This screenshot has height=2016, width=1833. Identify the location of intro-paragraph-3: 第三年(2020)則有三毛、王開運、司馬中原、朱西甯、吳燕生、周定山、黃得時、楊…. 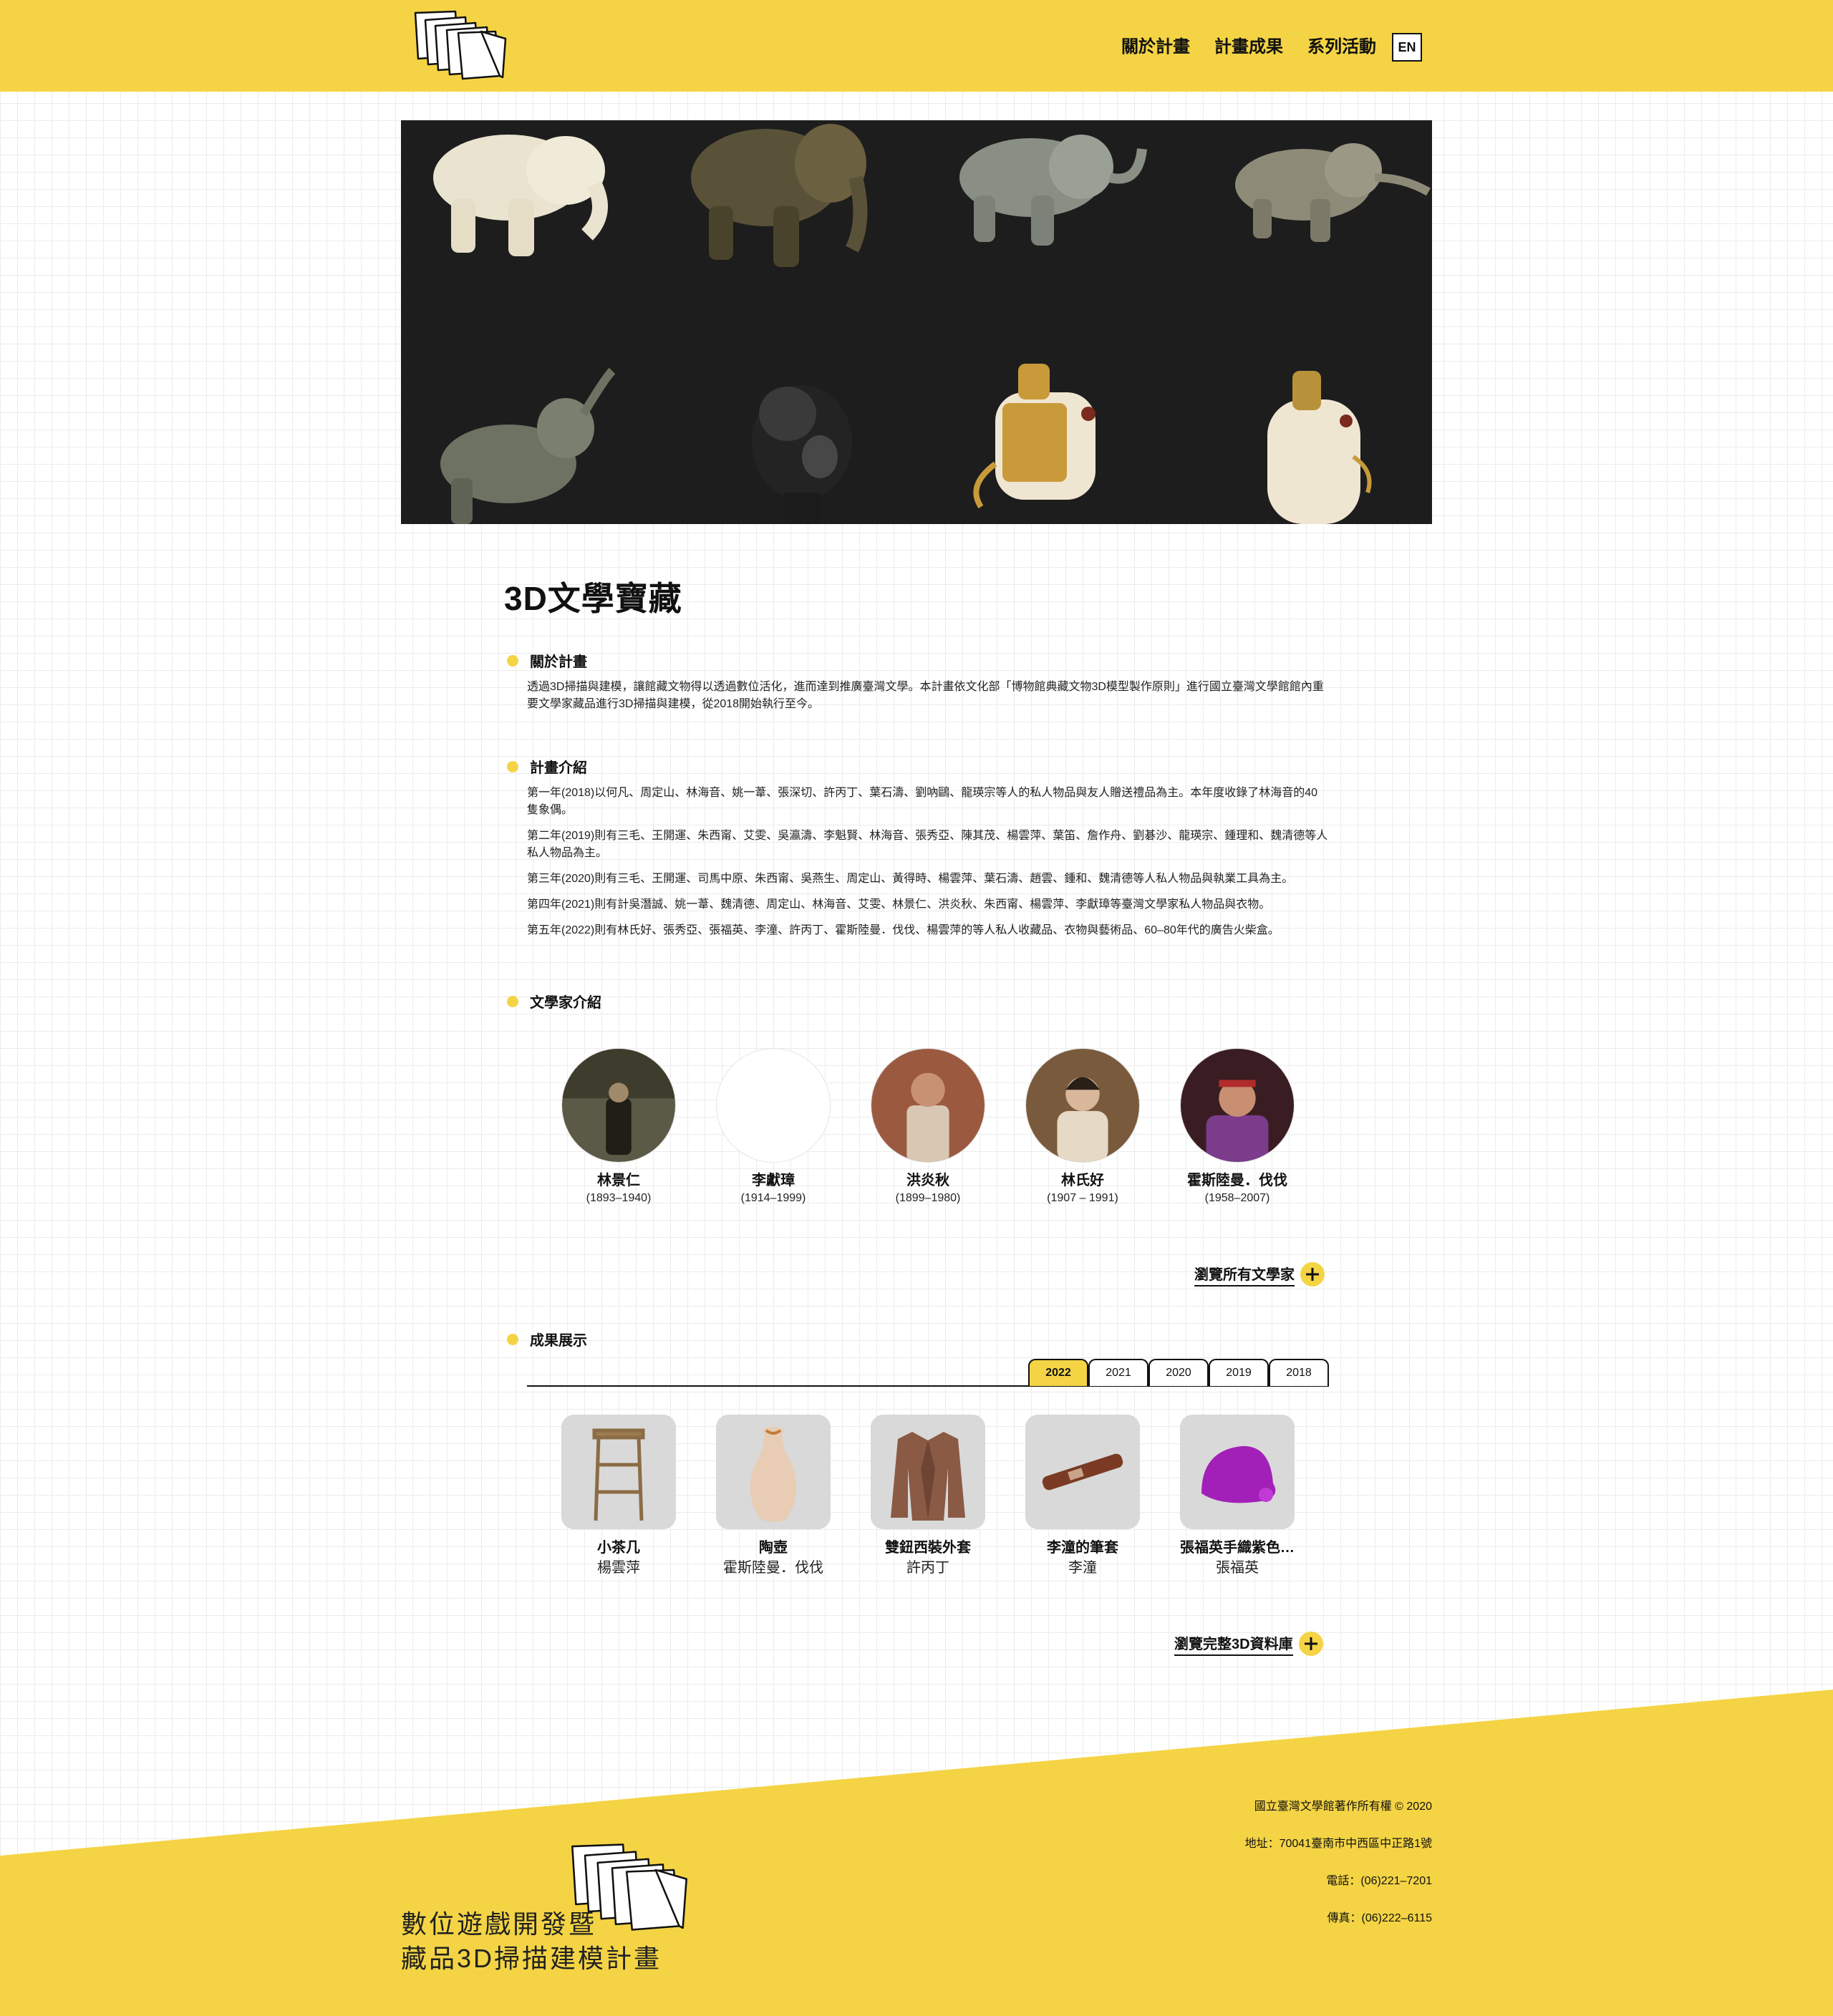
(911, 879).